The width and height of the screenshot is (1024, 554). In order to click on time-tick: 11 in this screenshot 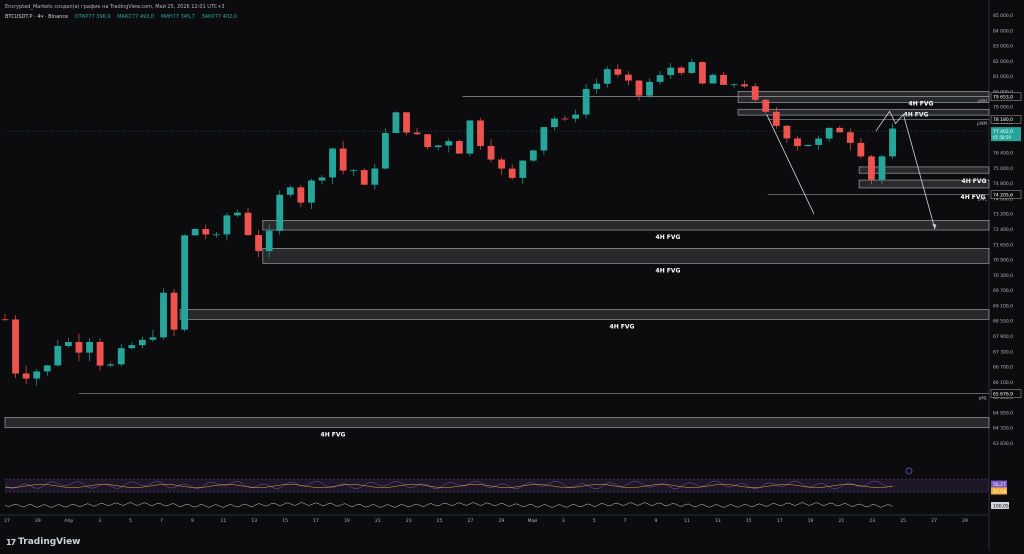, I will do `click(223, 521)`.